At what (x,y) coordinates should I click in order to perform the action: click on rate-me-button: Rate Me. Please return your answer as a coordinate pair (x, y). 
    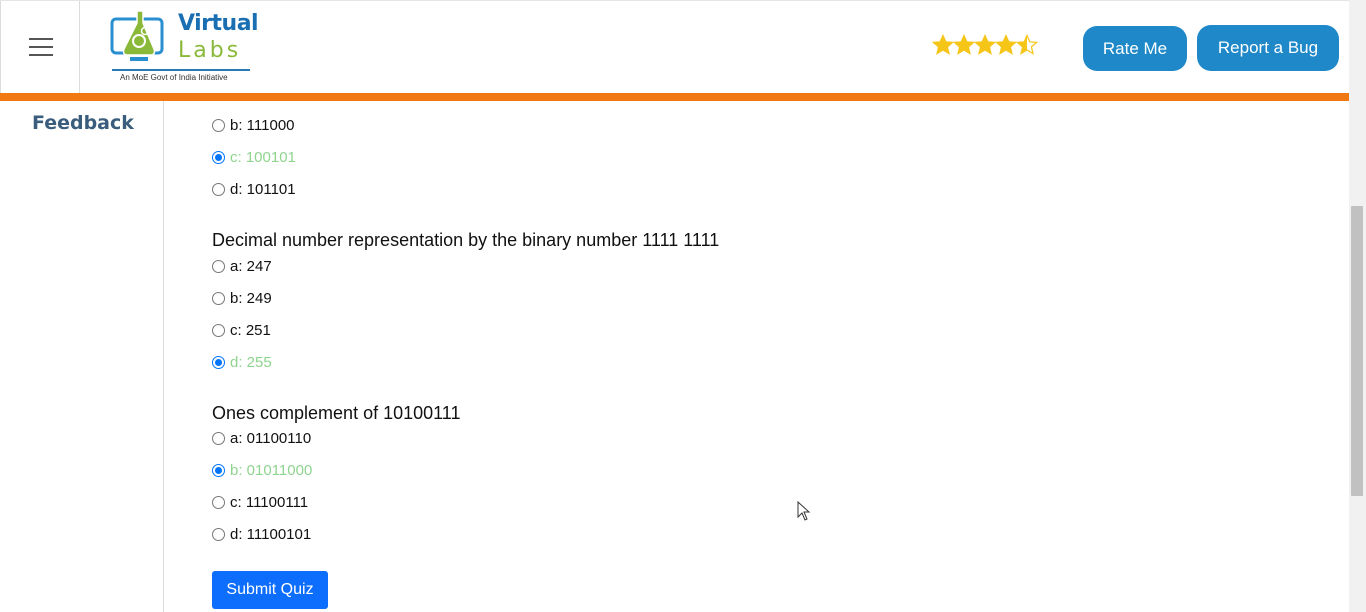
    Looking at the image, I should click on (1135, 48).